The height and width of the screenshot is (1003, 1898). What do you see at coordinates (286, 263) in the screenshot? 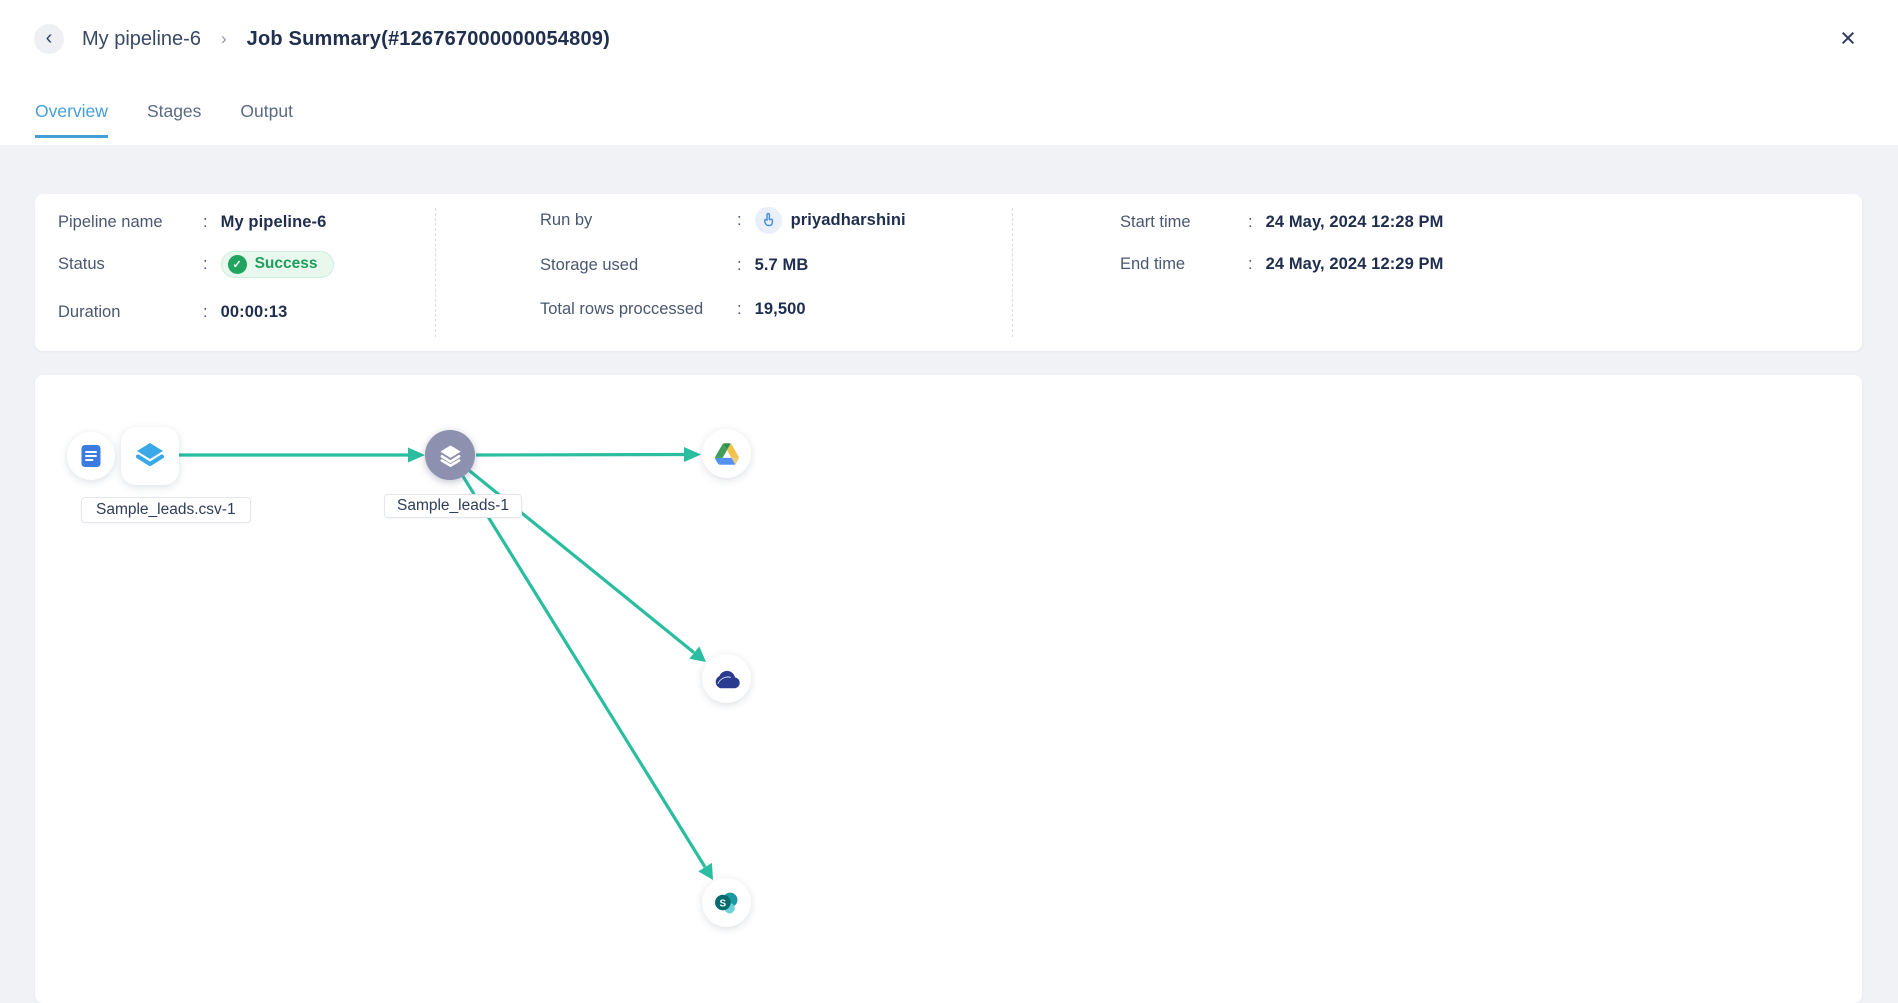
I see `status-value: Success` at bounding box center [286, 263].